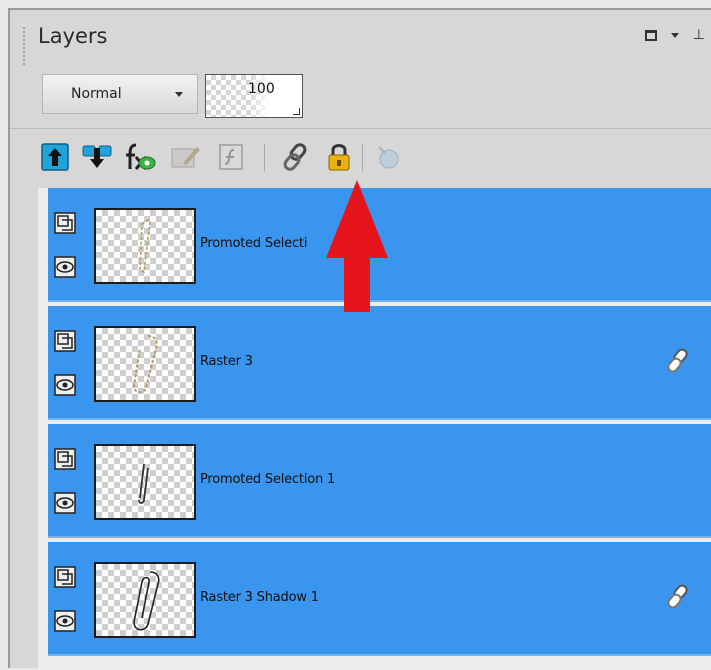 The height and width of the screenshot is (670, 711). What do you see at coordinates (231, 157) in the screenshot?
I see `layer-script-icon` at bounding box center [231, 157].